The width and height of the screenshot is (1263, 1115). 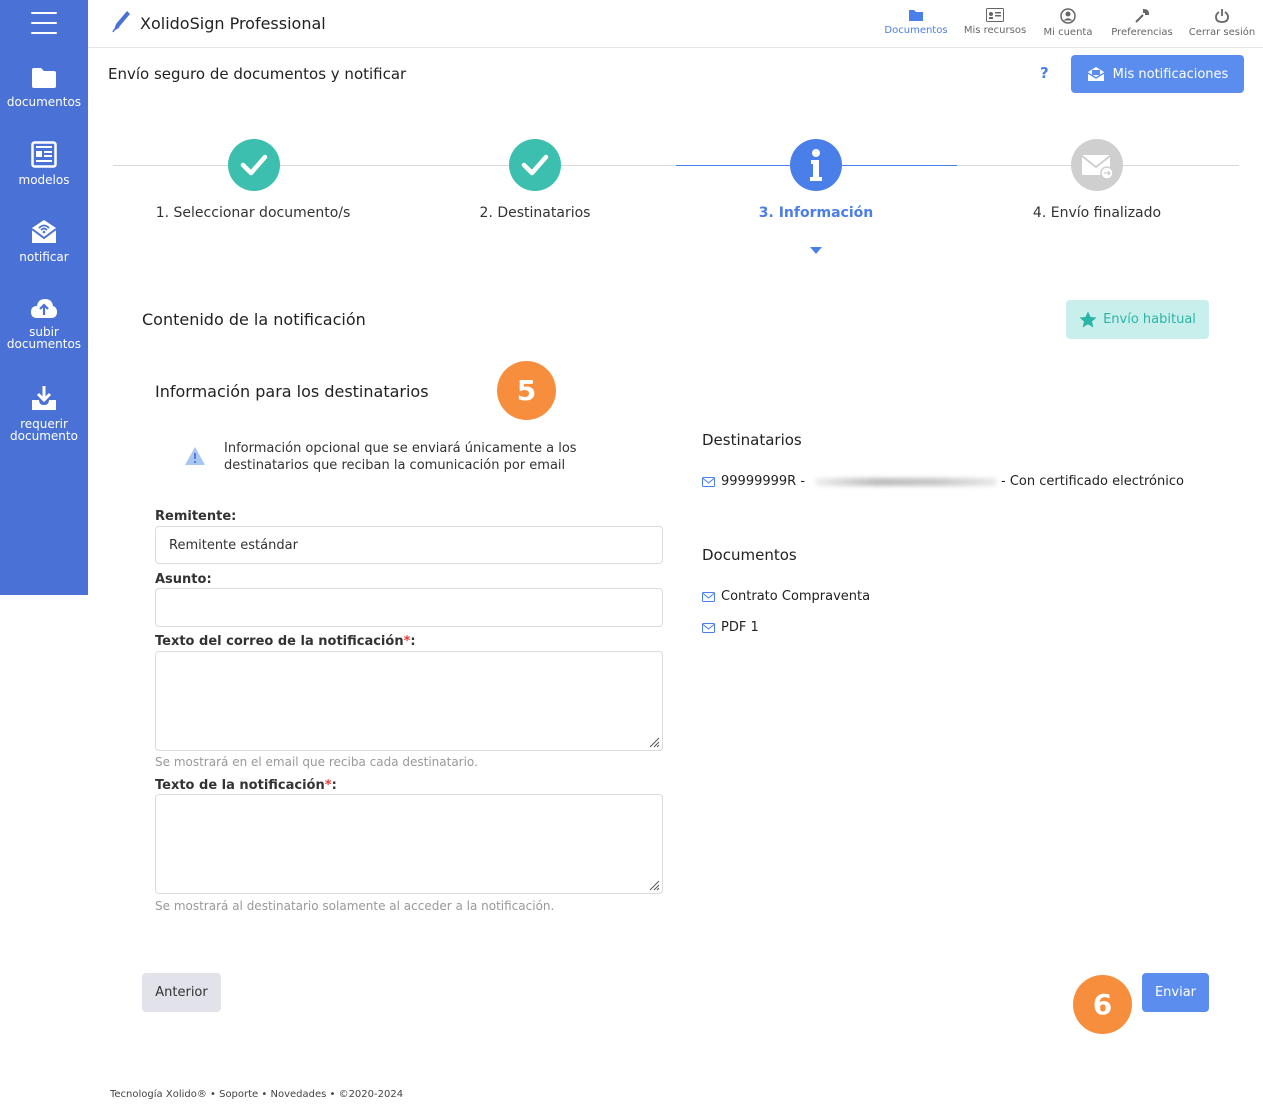 What do you see at coordinates (1142, 15) in the screenshot?
I see `wrench-icon` at bounding box center [1142, 15].